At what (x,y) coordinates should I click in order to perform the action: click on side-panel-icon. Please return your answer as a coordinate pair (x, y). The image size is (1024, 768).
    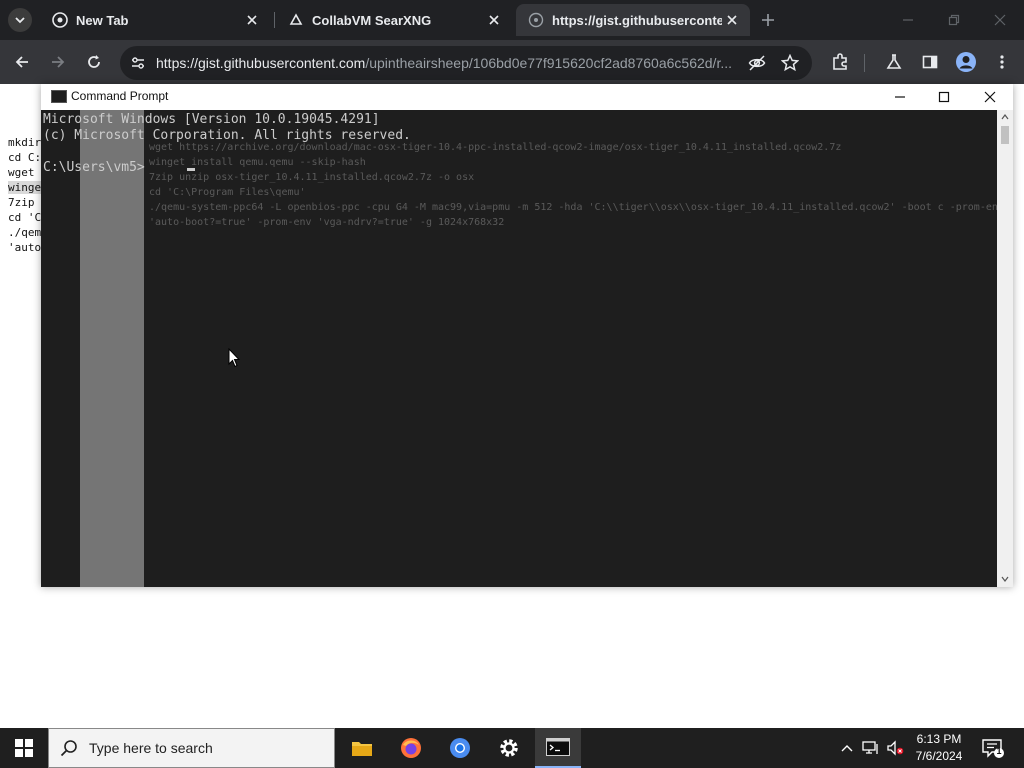
    Looking at the image, I should click on (930, 62).